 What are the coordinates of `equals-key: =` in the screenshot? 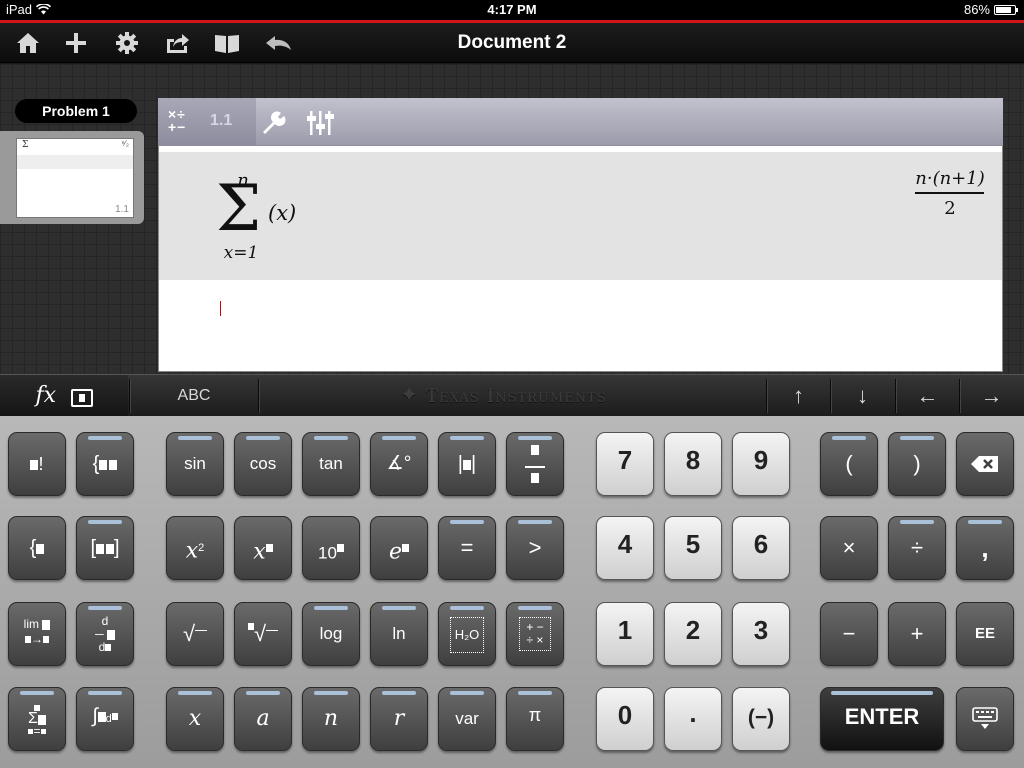 It's located at (467, 548).